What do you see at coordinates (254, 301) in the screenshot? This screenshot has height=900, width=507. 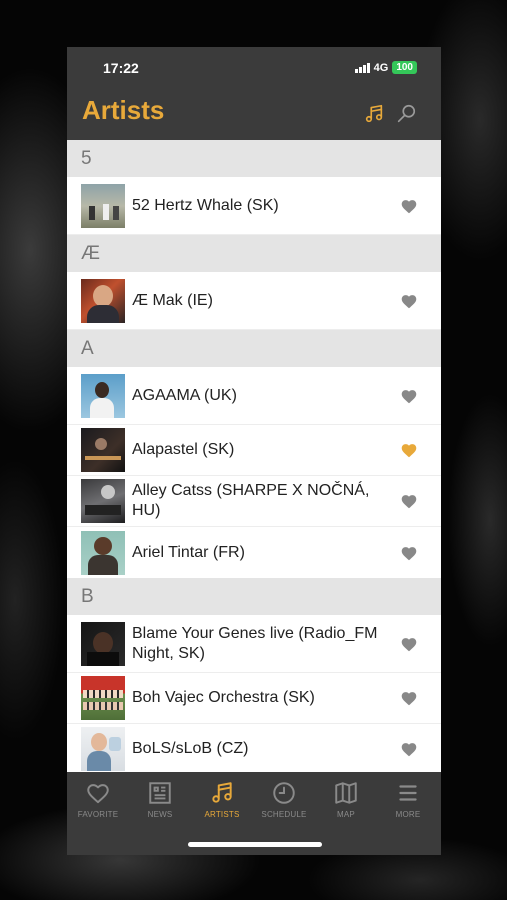 I see `artist-row: Æ Mak (IE)` at bounding box center [254, 301].